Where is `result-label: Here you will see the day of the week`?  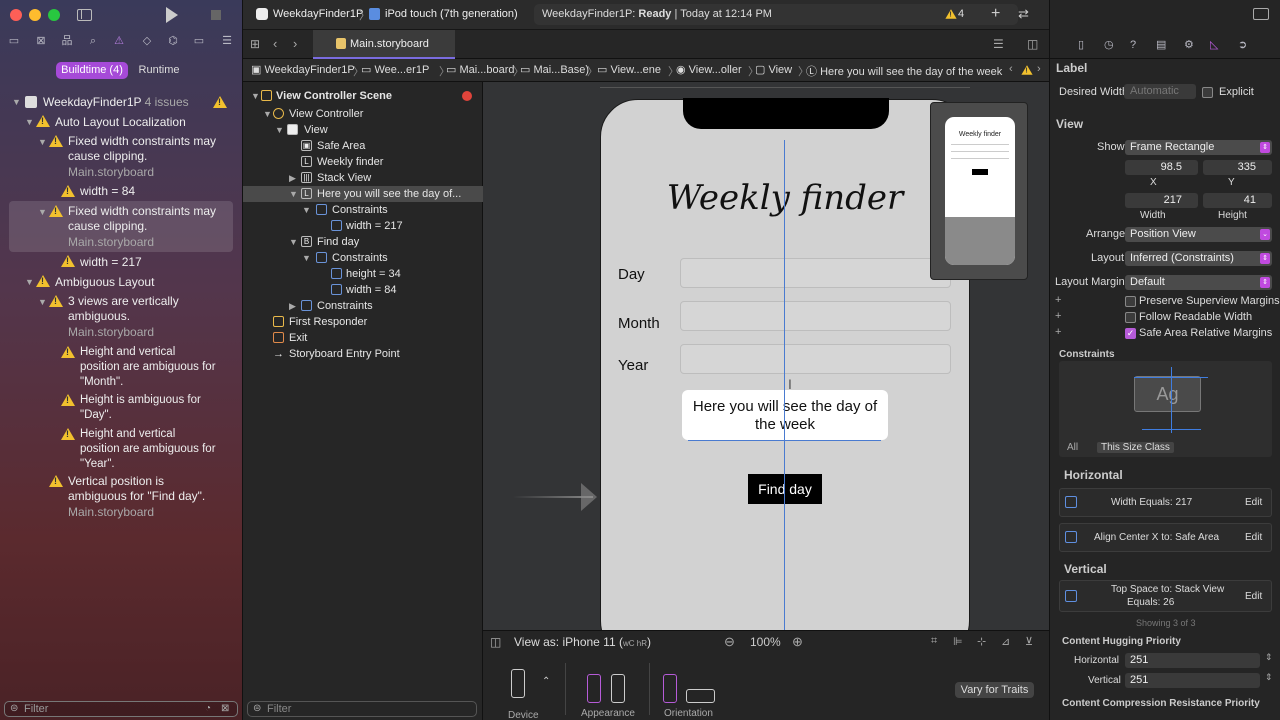 result-label: Here you will see the day of the week is located at coordinates (785, 415).